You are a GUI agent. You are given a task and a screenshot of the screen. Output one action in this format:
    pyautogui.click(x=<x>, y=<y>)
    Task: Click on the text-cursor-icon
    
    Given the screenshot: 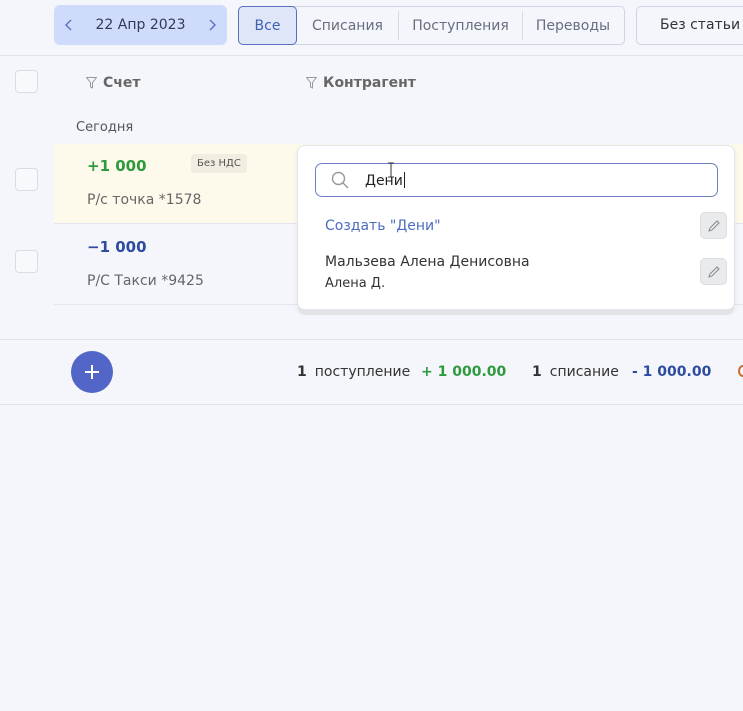 What is the action you would take?
    pyautogui.click(x=391, y=170)
    